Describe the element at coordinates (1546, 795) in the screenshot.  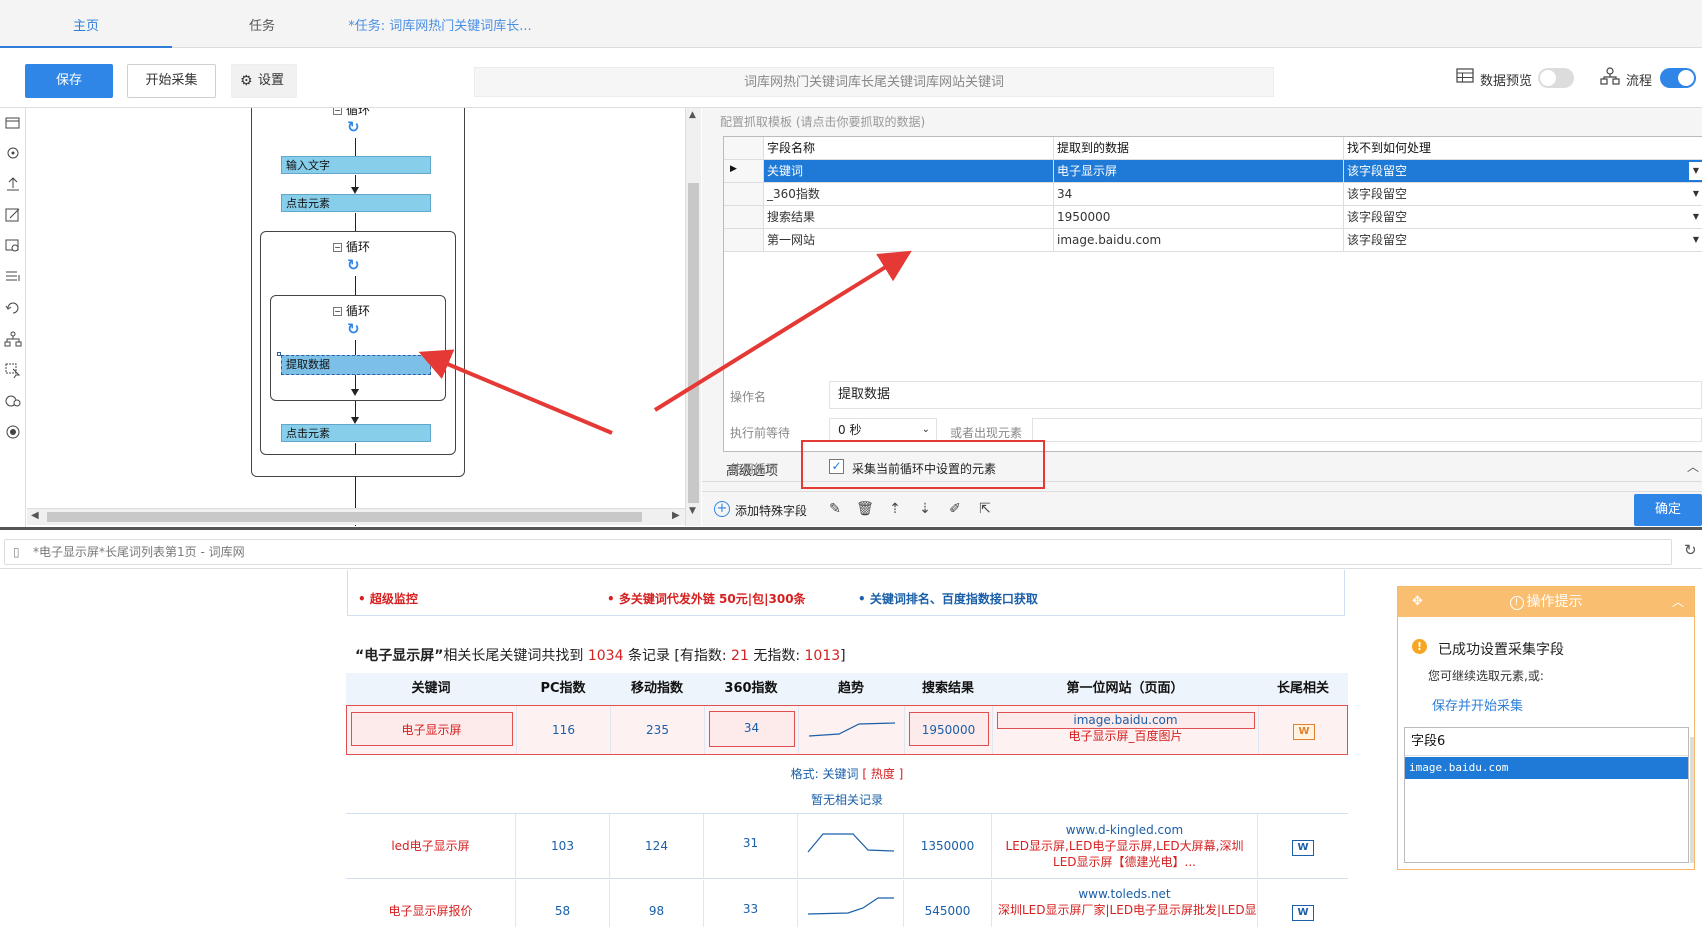
I see `tip-field-list: 字段6 image.baidu.com` at that location.